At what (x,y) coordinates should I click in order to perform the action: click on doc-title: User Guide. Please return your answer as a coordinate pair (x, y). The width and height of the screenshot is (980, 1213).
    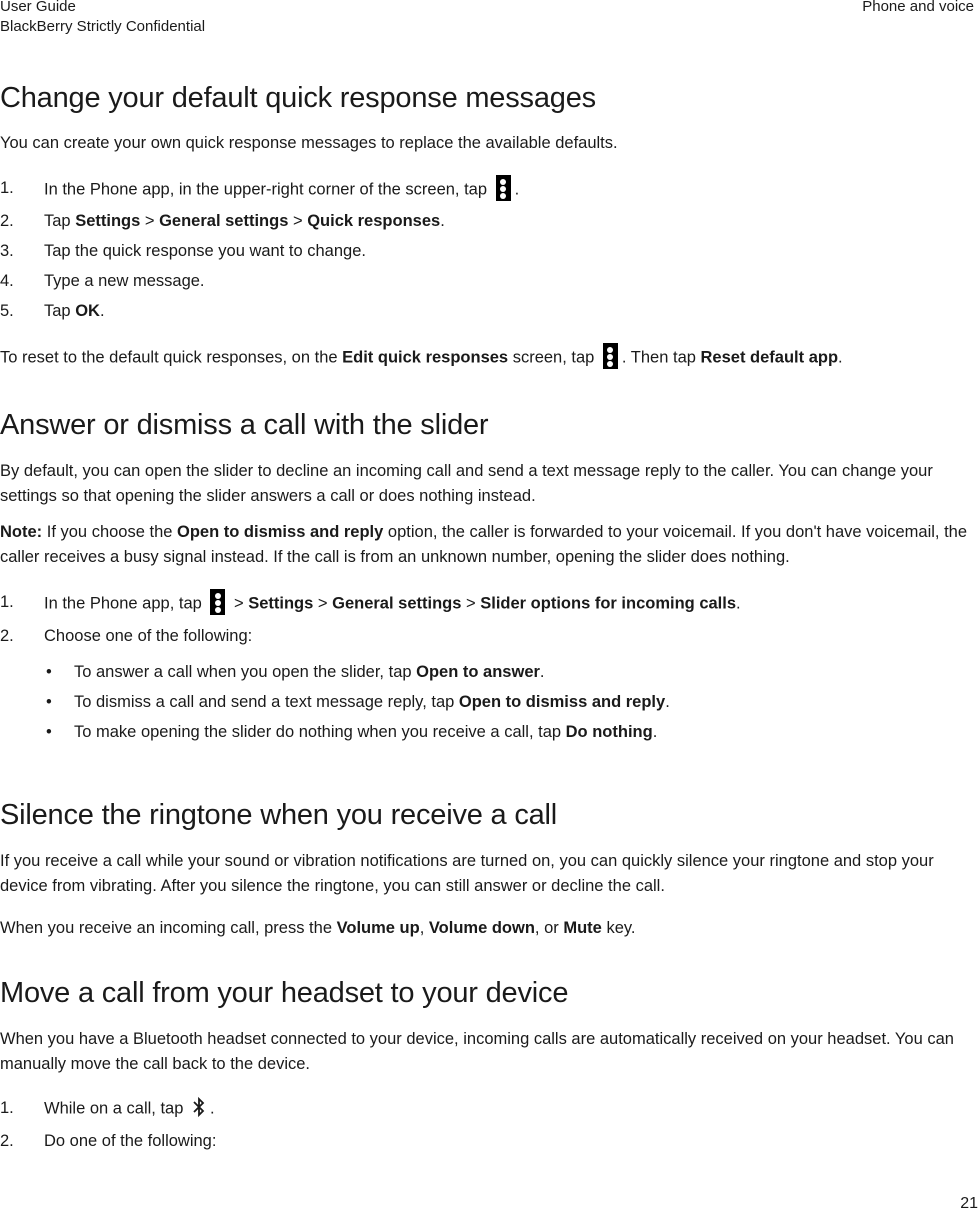
    Looking at the image, I should click on (38, 7).